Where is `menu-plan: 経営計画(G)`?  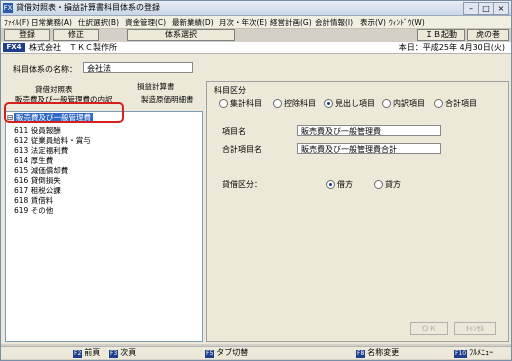 menu-plan: 経営計画(G) is located at coordinates (291, 22).